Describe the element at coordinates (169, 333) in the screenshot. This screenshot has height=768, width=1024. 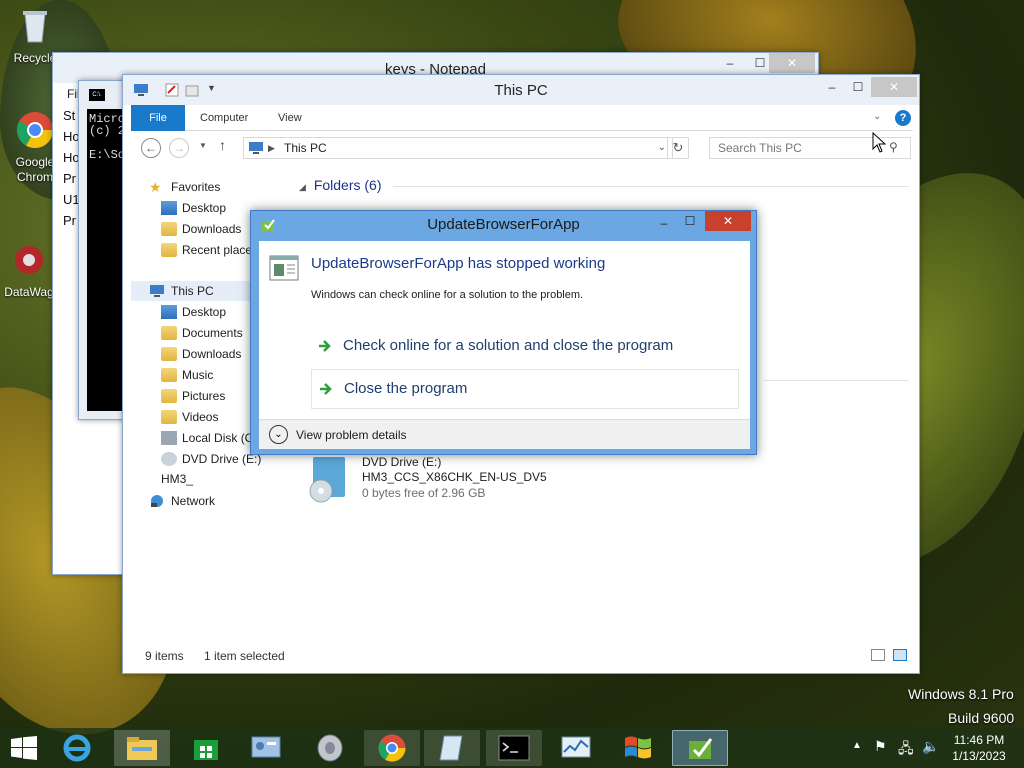
I see `documents-folder-icon` at that location.